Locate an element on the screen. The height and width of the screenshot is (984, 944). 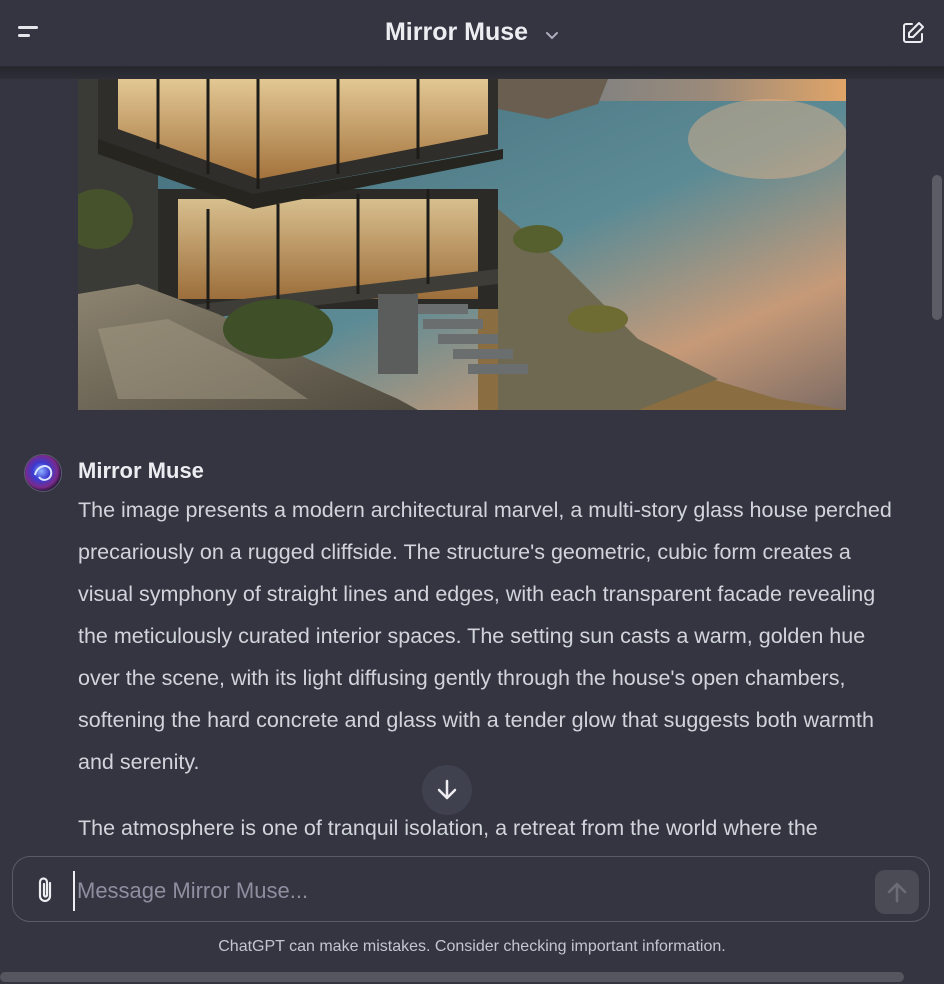
message-input is located at coordinates (471, 891).